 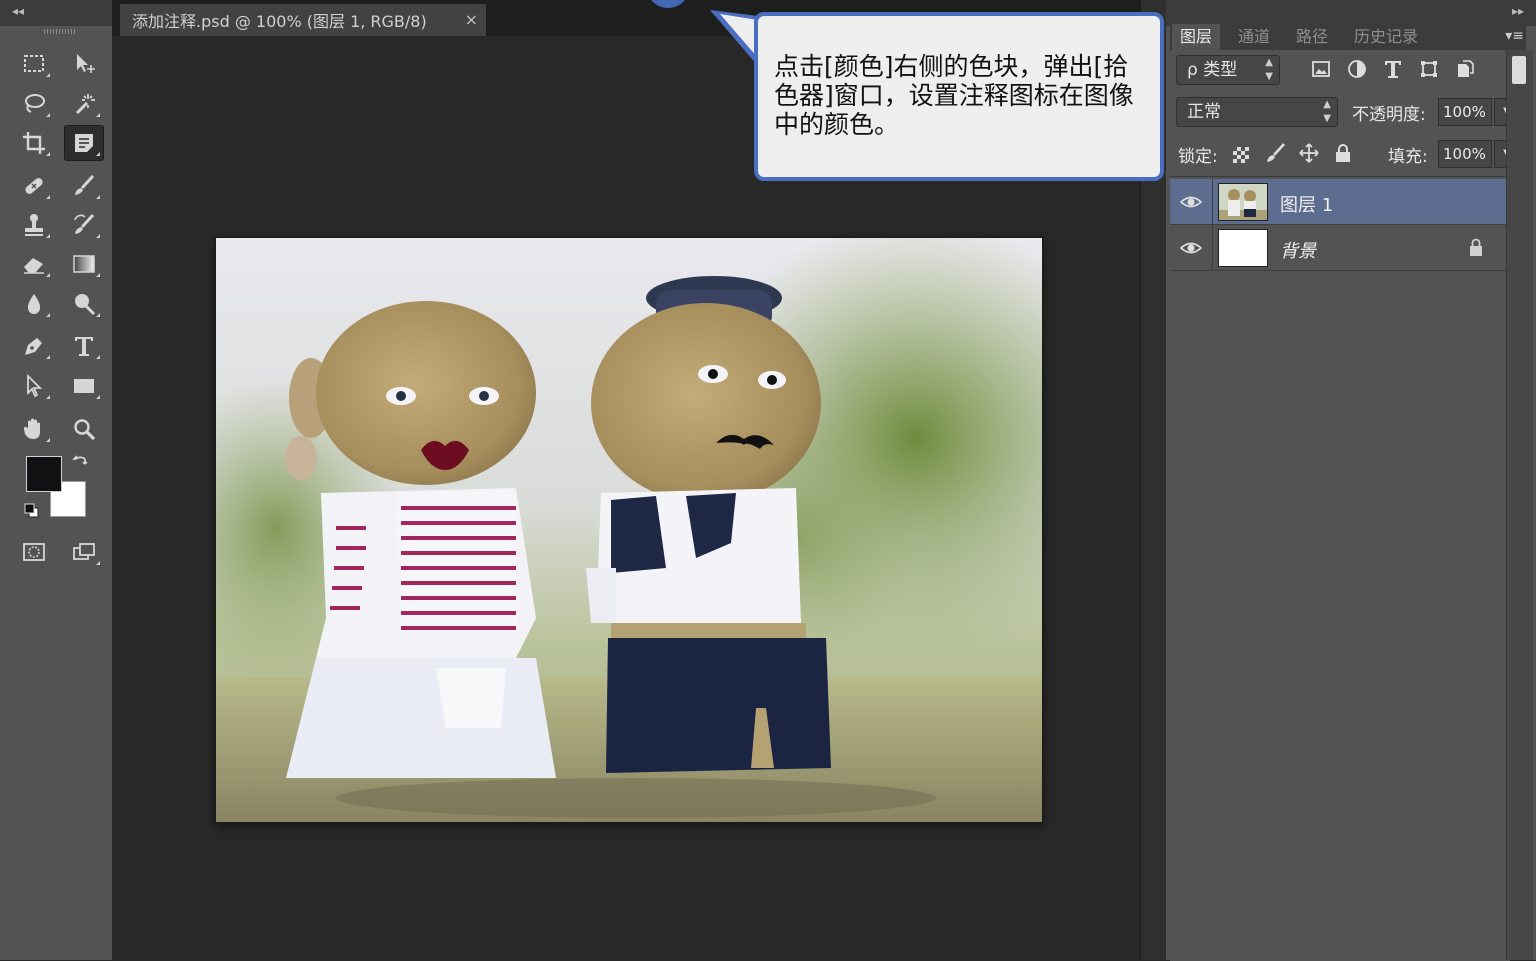 I want to click on layer-row-layer1: 图层 1, so click(x=1338, y=202).